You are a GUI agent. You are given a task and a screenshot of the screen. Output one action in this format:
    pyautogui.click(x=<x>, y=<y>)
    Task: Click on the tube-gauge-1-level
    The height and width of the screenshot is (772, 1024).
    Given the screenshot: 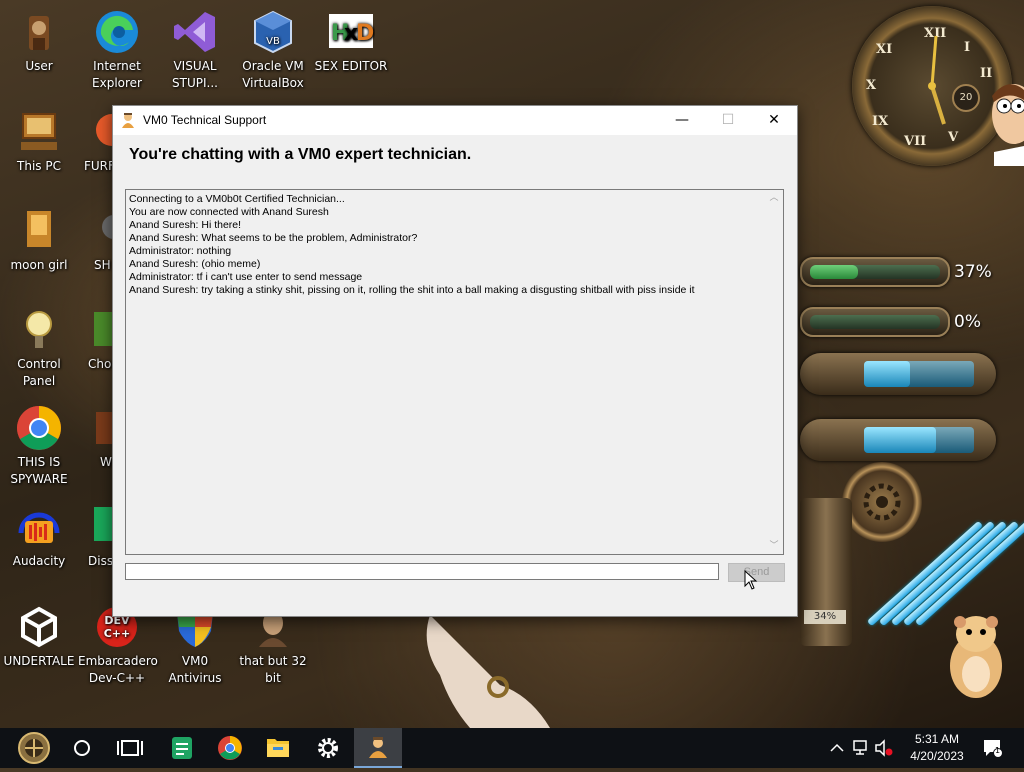 What is the action you would take?
    pyautogui.click(x=887, y=374)
    